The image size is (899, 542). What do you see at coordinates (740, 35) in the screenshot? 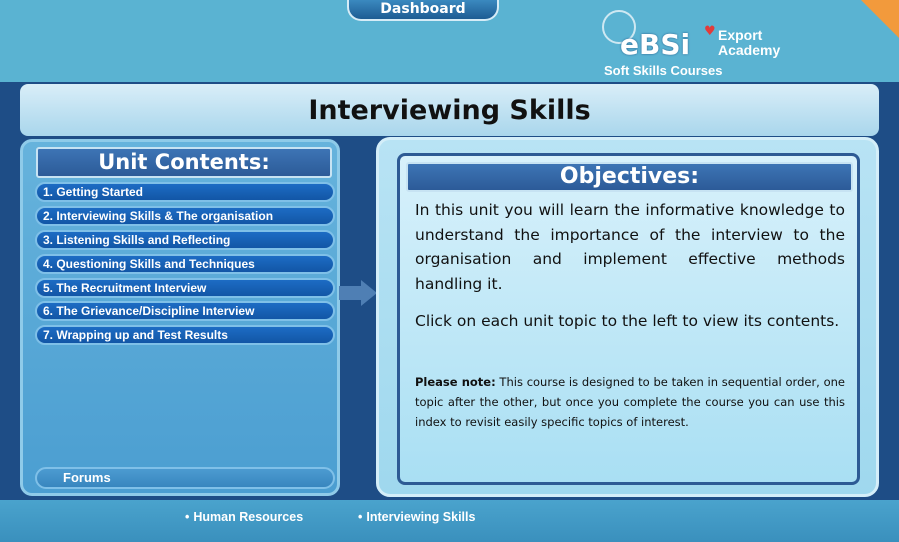
I see `logo-line-1: Export` at bounding box center [740, 35].